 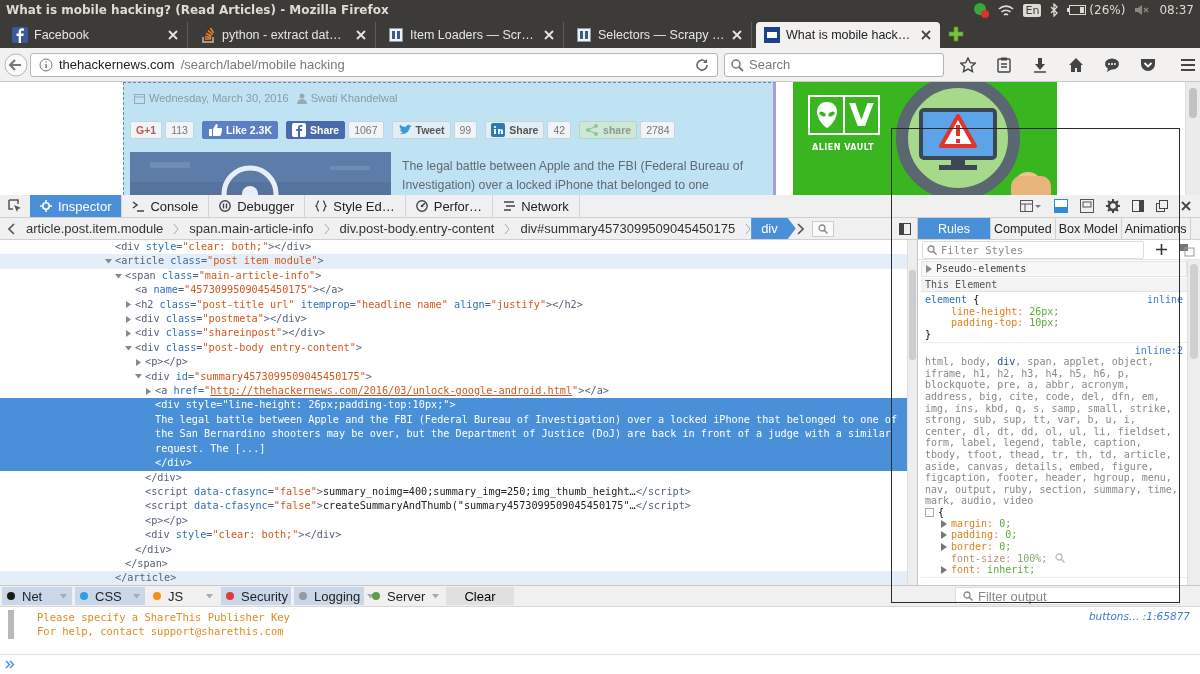 I want to click on filter-styles-field: Filter Styles, so click(x=1033, y=249).